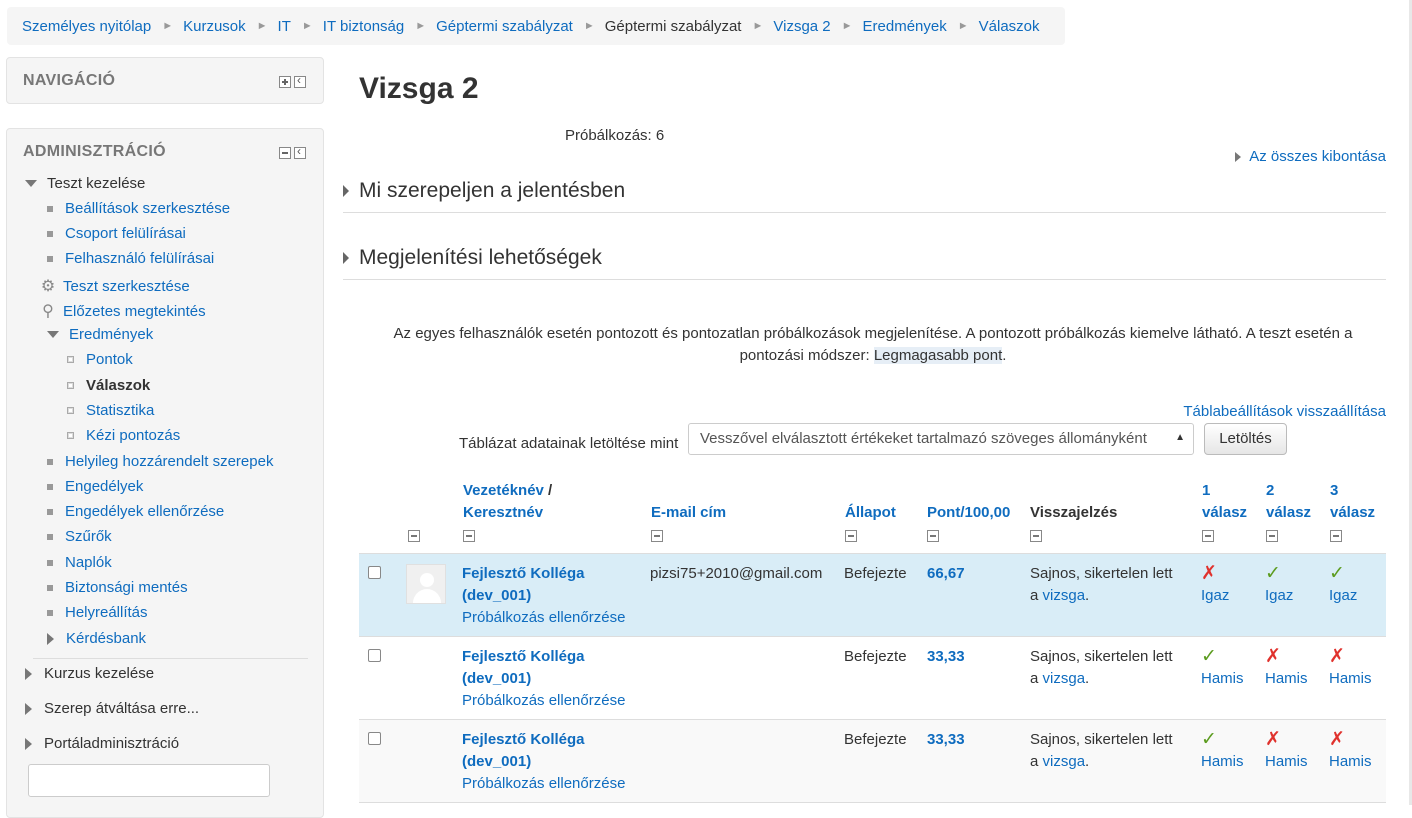 Image resolution: width=1412 pixels, height=818 pixels. What do you see at coordinates (1284, 411) in the screenshot?
I see `reset-table-preferences-link: Táblabeállítások visszaállítása` at bounding box center [1284, 411].